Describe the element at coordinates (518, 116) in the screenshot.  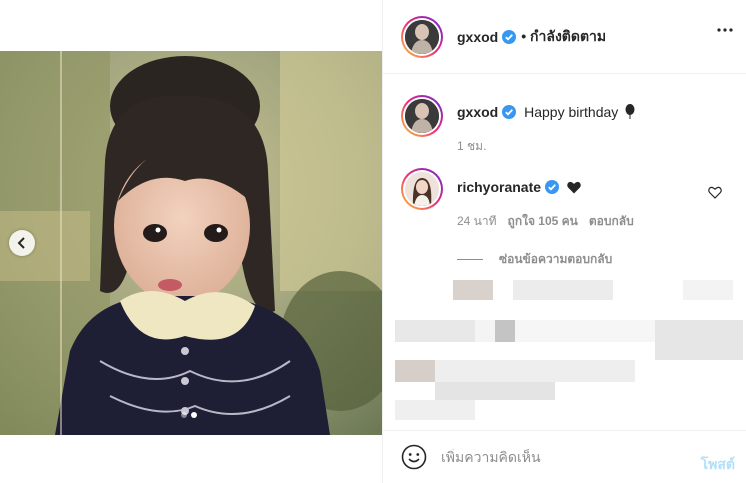
I see `caption: gxxod Happy birthday` at that location.